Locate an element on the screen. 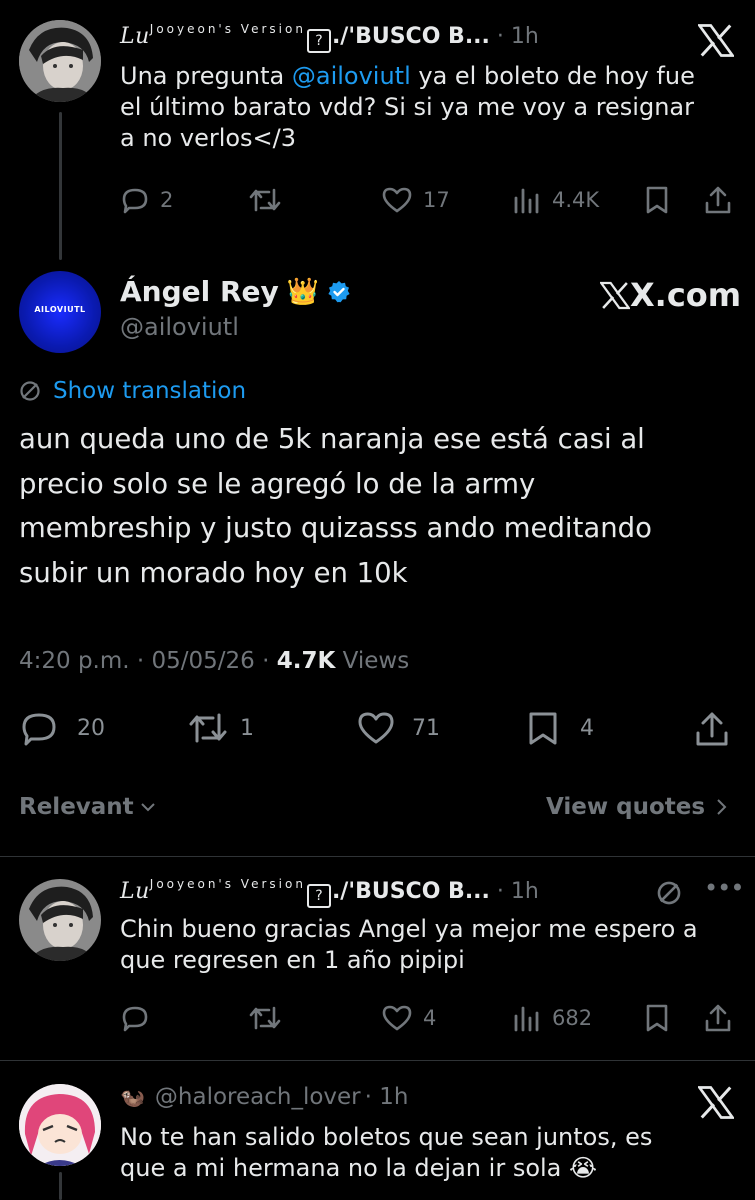 The height and width of the screenshot is (1200, 755). chevron-down-icon is located at coordinates (147, 807).